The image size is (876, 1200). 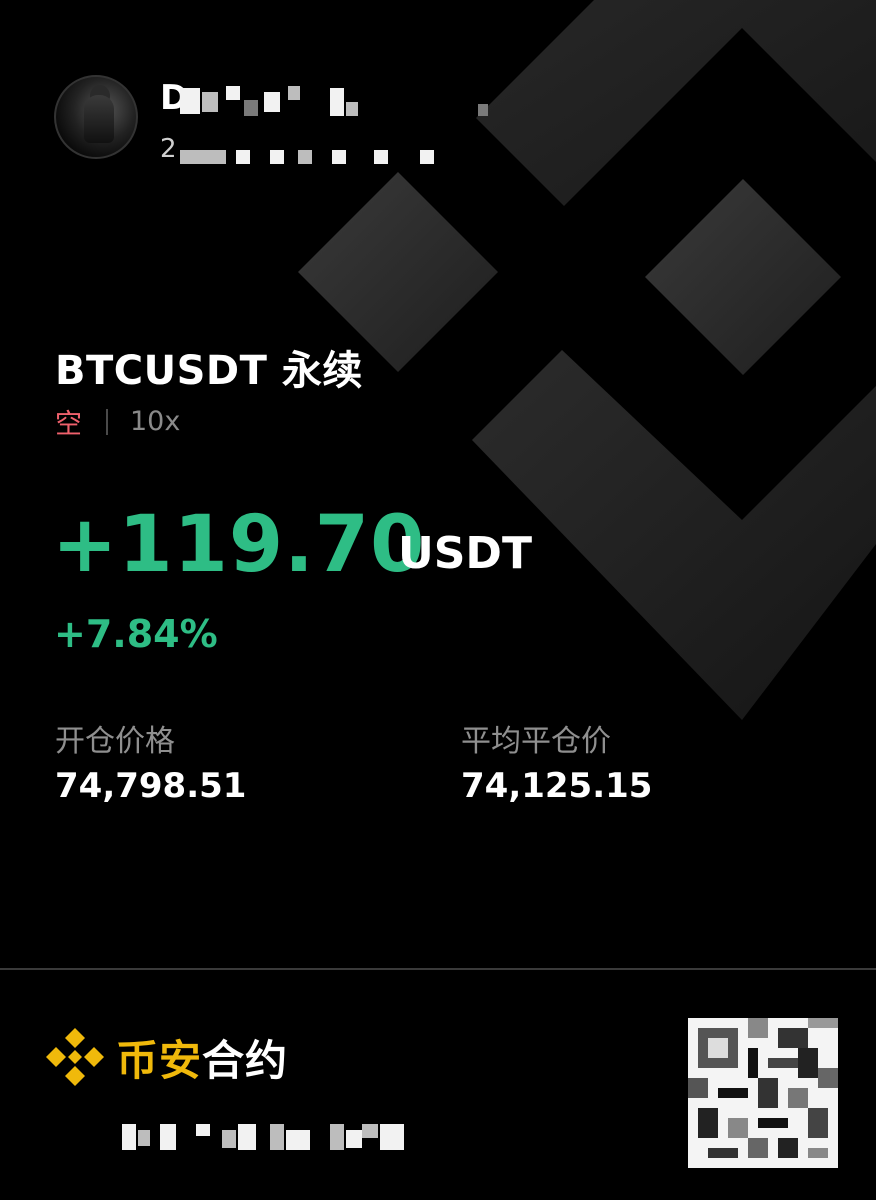 What do you see at coordinates (168, 149) in the screenshot?
I see `user-id: 2` at bounding box center [168, 149].